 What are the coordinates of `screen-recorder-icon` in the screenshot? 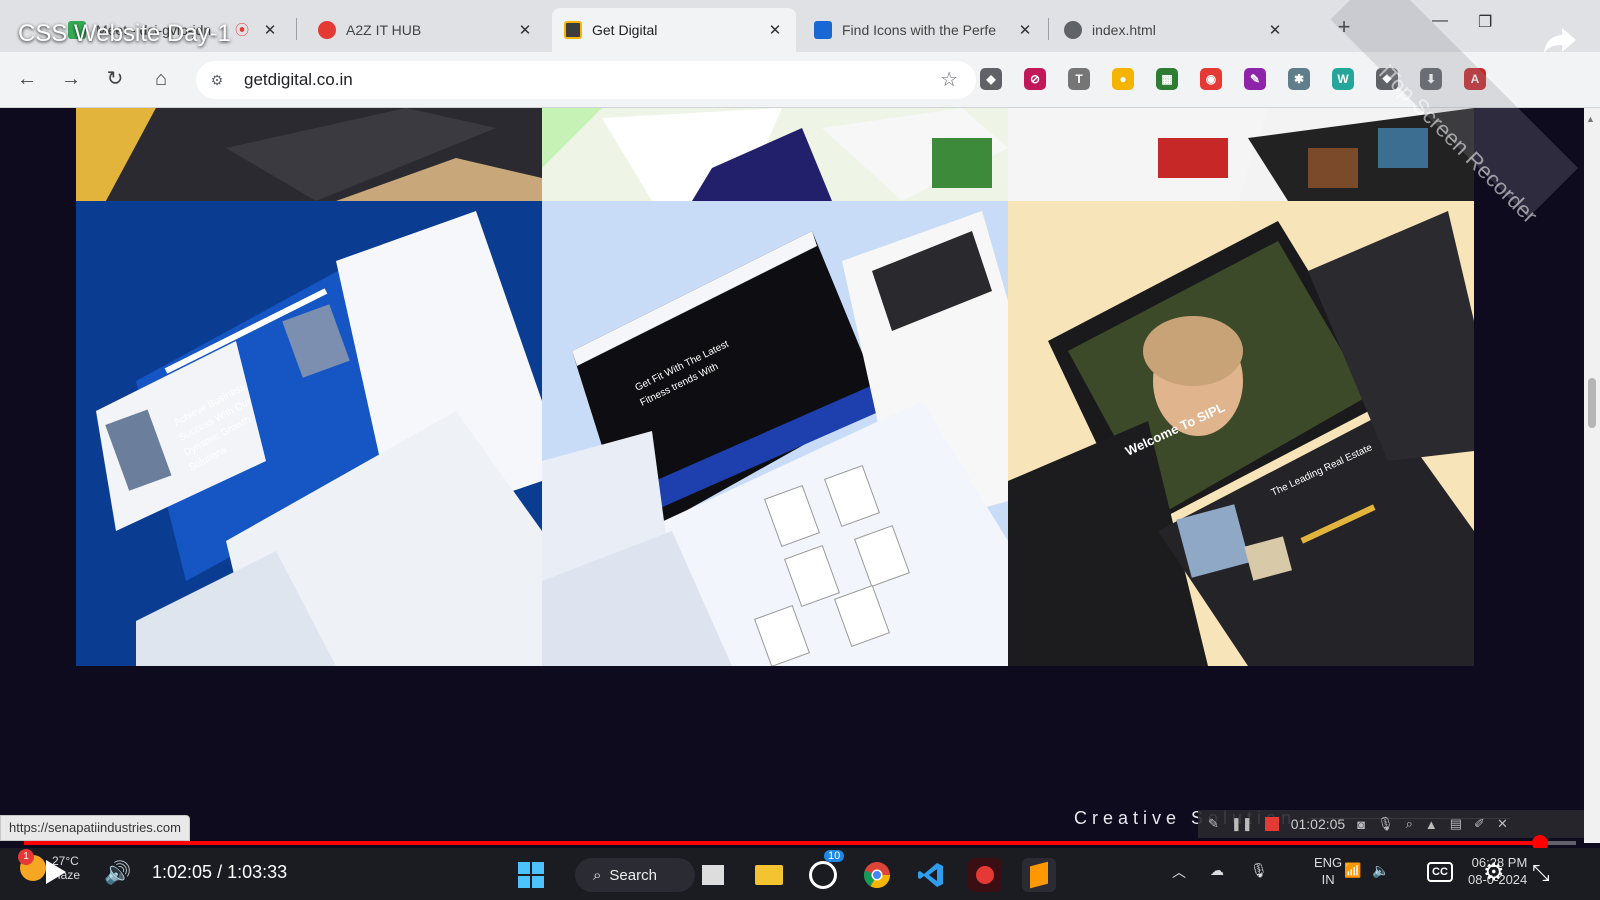 It's located at (985, 875).